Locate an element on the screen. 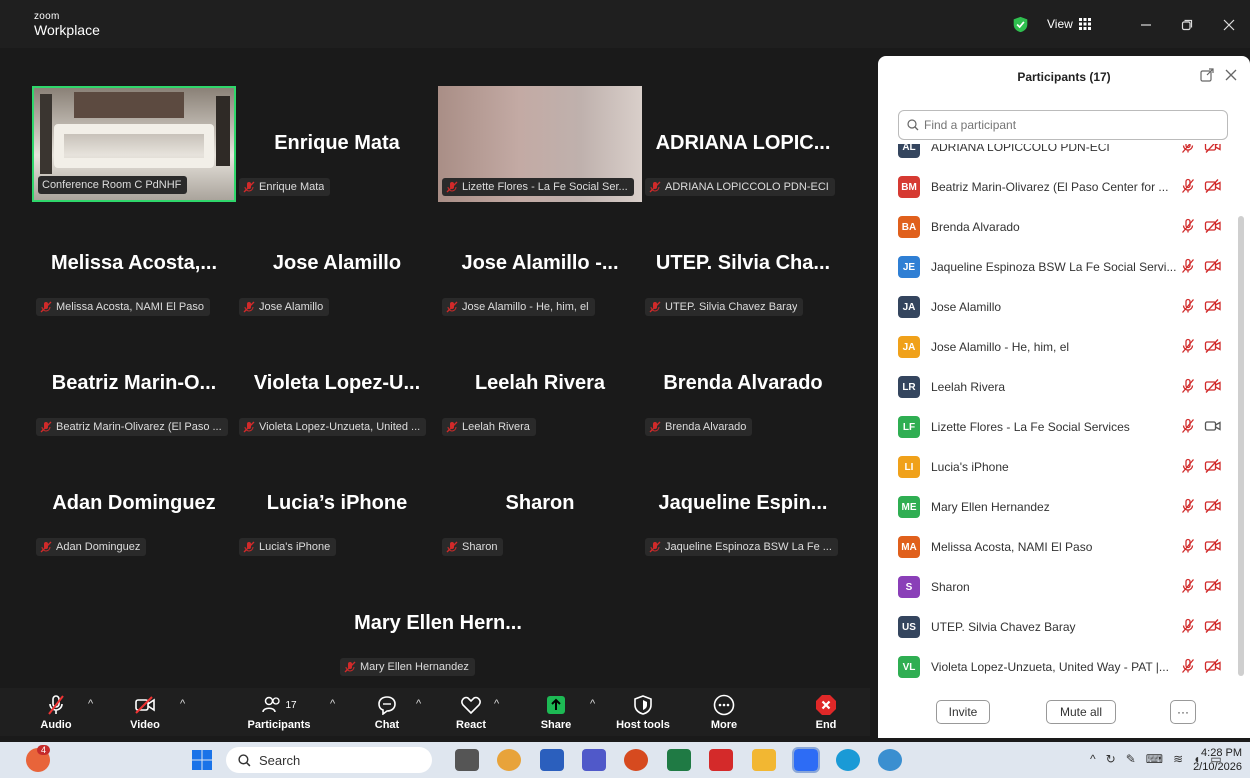  file-explorer-icon is located at coordinates (764, 760).